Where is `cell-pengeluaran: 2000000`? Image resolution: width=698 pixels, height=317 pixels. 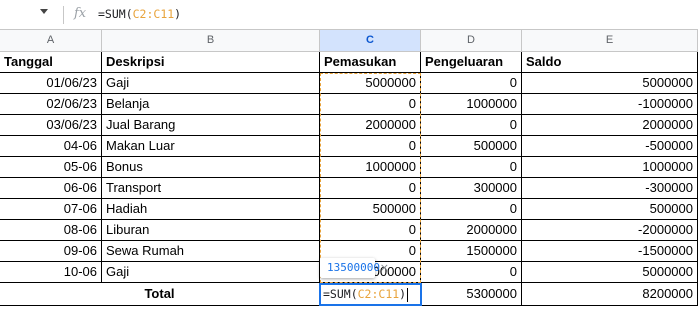 cell-pengeluaran: 2000000 is located at coordinates (471, 230).